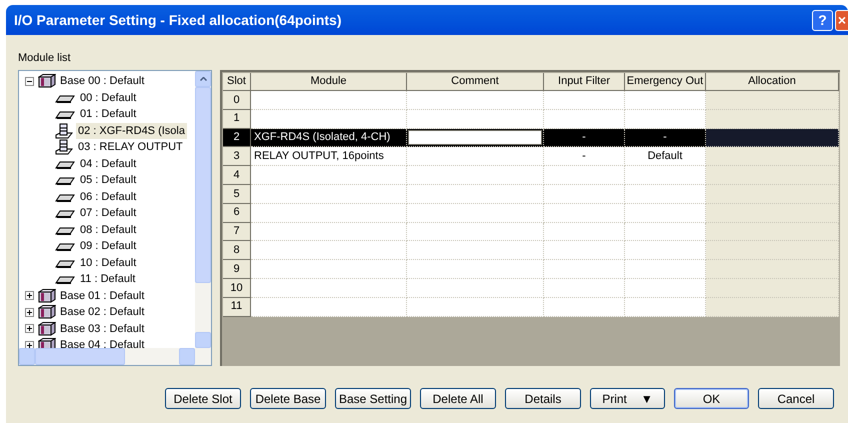 The height and width of the screenshot is (423, 848). What do you see at coordinates (108, 262) in the screenshot?
I see `tree-item: 10 : Default` at bounding box center [108, 262].